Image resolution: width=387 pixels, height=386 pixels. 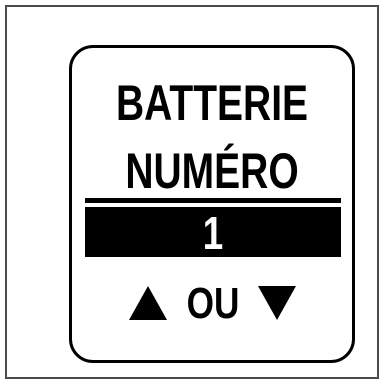 What do you see at coordinates (213, 200) in the screenshot?
I see `title-divider` at bounding box center [213, 200].